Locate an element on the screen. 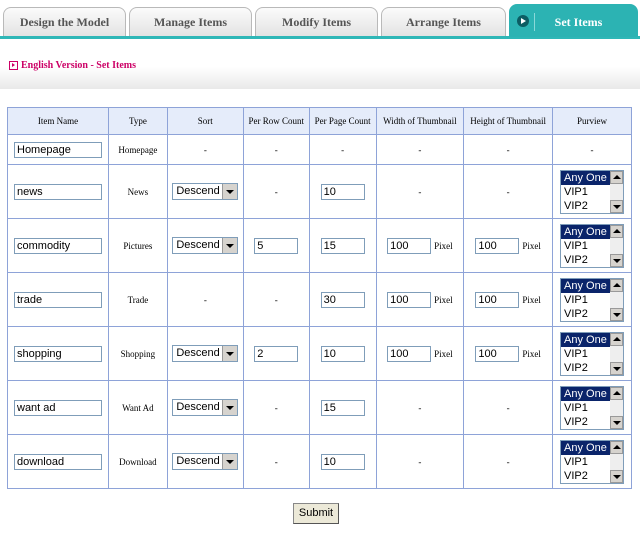  table-row: Want Ad Descend - - - Any One VIP1 VIP2 is located at coordinates (319, 407).